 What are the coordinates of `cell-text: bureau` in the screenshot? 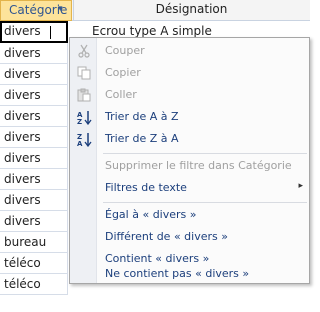 It's located at (25, 242).